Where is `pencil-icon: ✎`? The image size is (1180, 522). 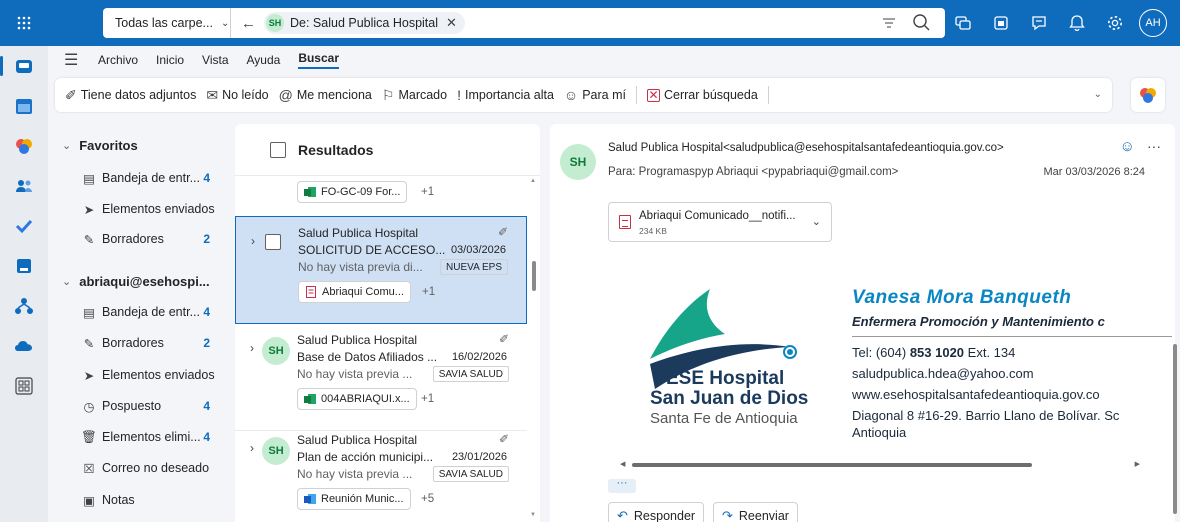
pencil-icon: ✎ is located at coordinates (89, 239).